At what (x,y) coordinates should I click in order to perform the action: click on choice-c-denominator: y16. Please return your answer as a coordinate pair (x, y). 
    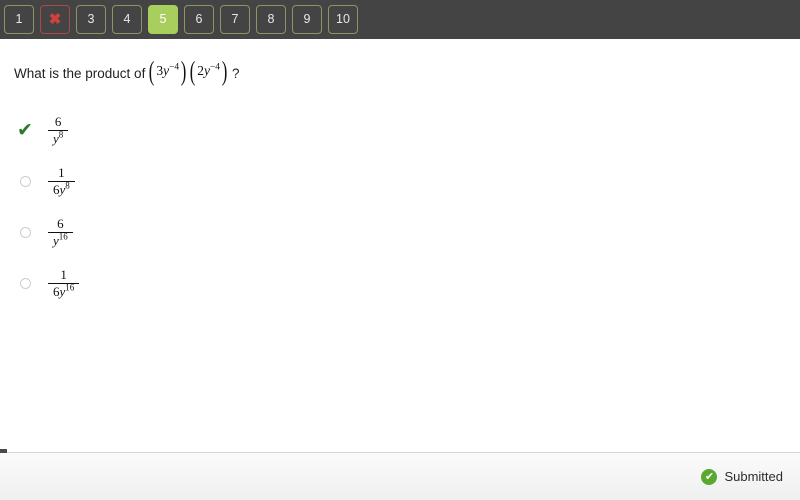
    Looking at the image, I should click on (60, 239).